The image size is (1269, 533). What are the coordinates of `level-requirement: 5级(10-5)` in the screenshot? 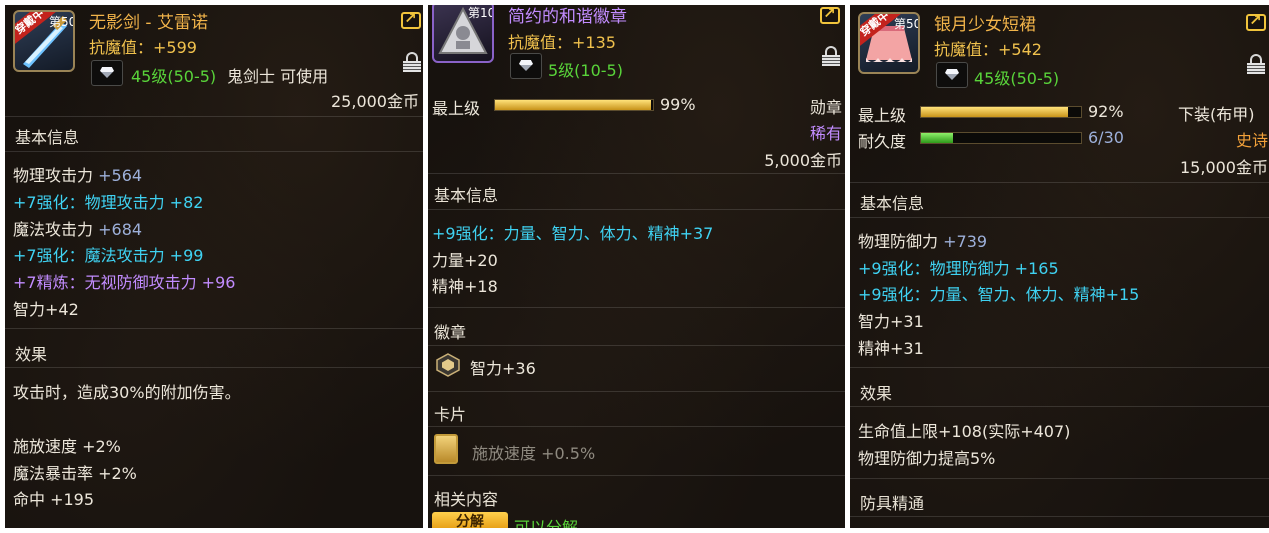 It's located at (585, 70).